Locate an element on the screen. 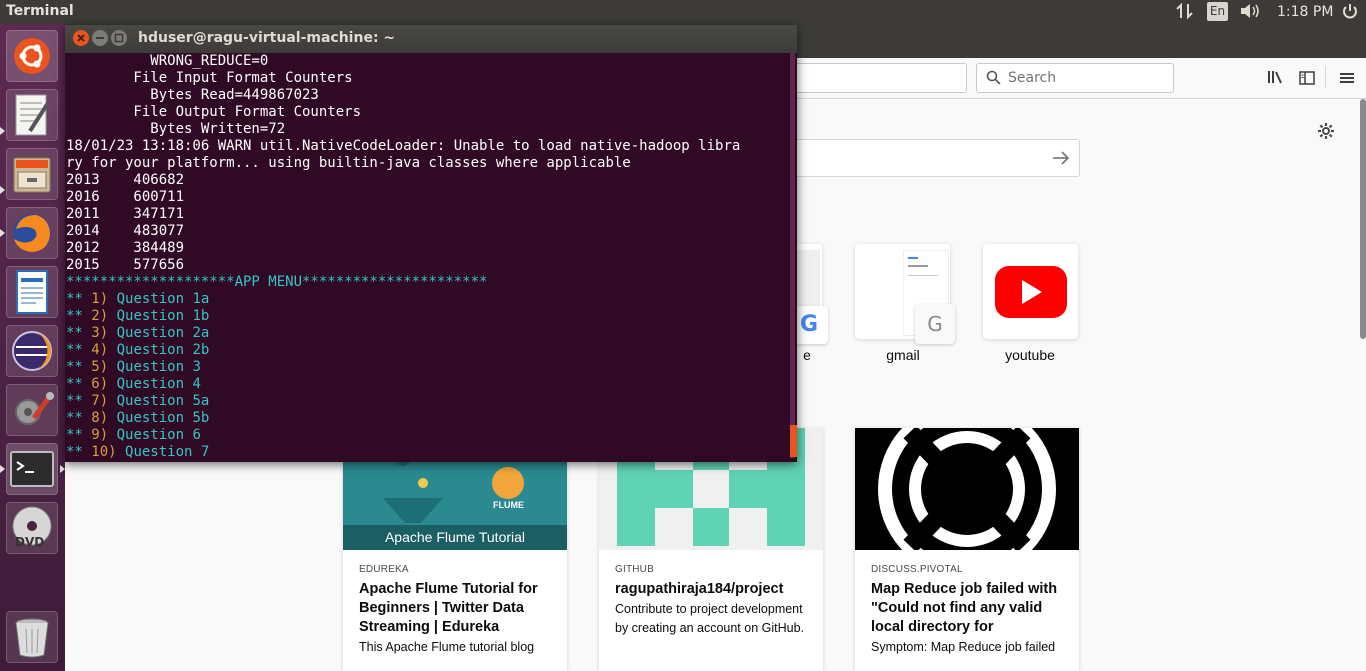  launcher-item-terminal is located at coordinates (32, 469).